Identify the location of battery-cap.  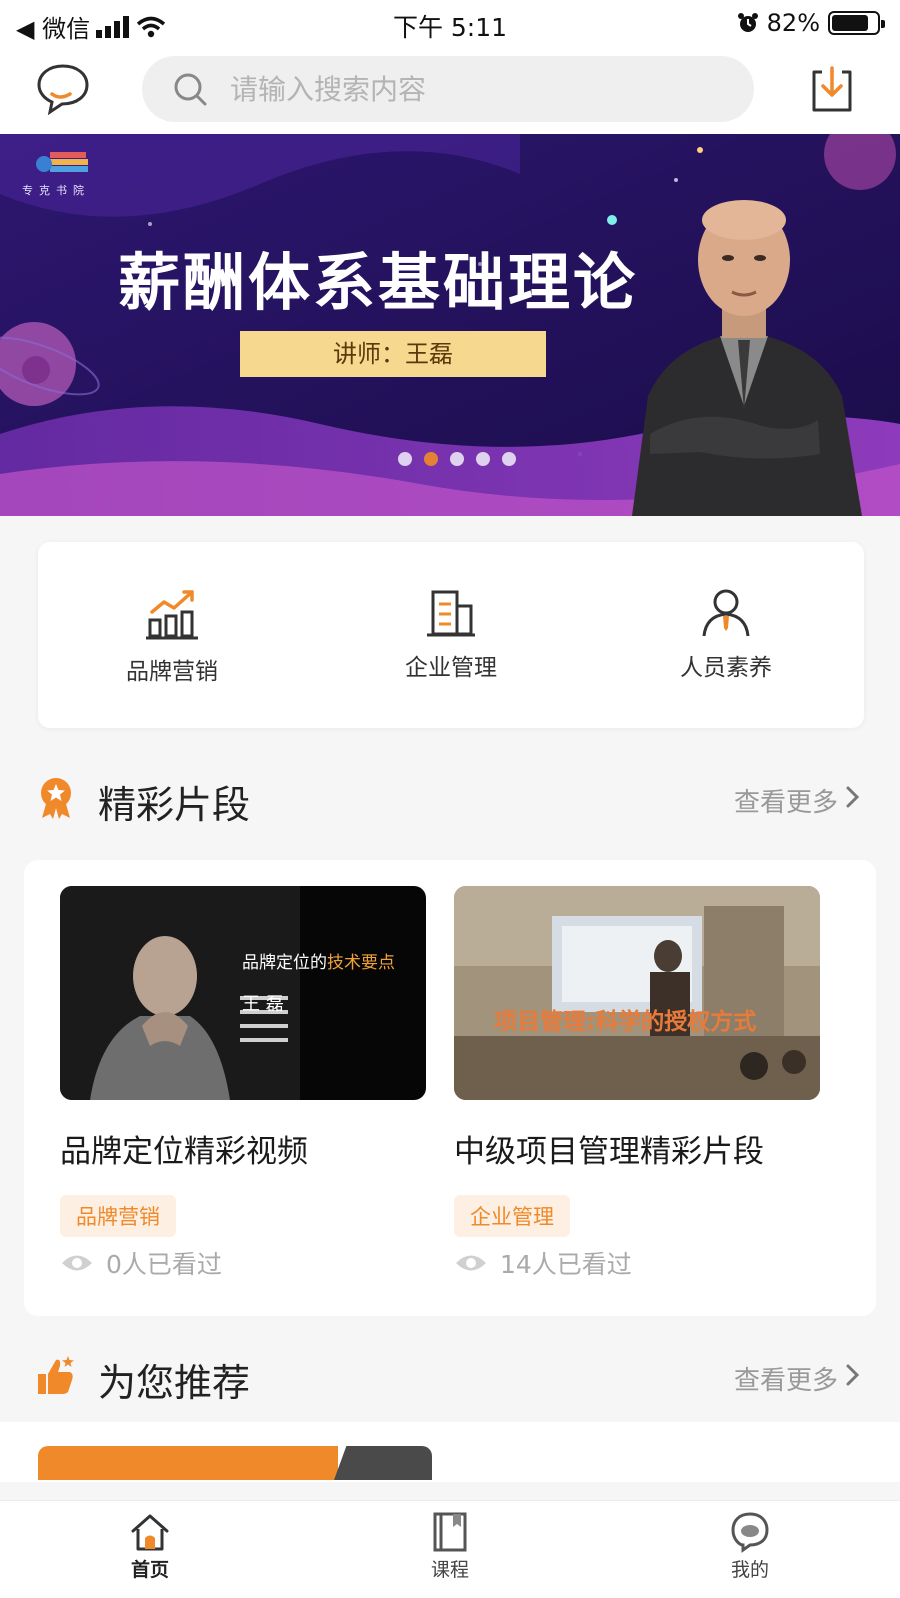
(883, 24).